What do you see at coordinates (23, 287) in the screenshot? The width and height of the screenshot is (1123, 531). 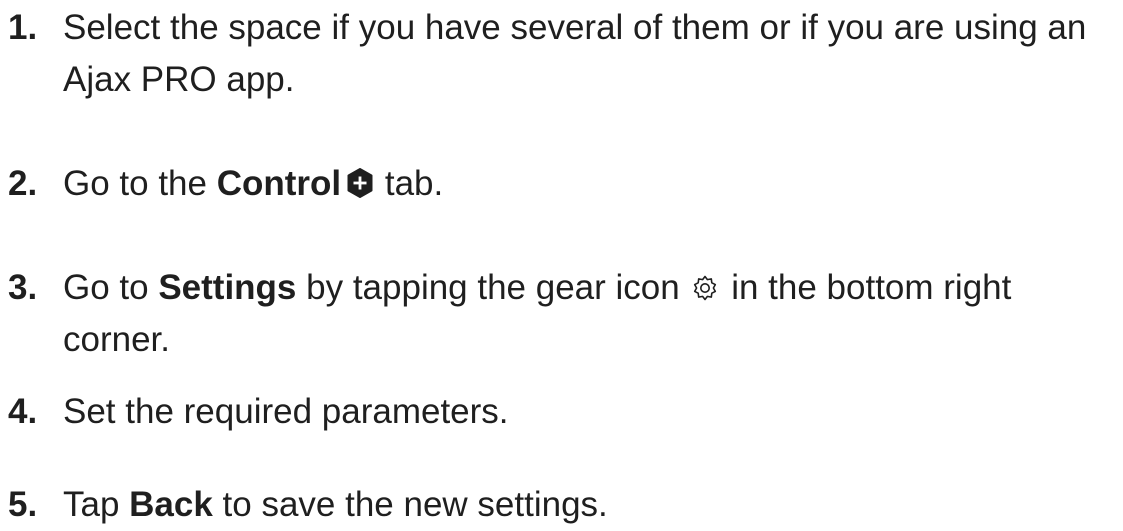 I see `step-number: 3.` at bounding box center [23, 287].